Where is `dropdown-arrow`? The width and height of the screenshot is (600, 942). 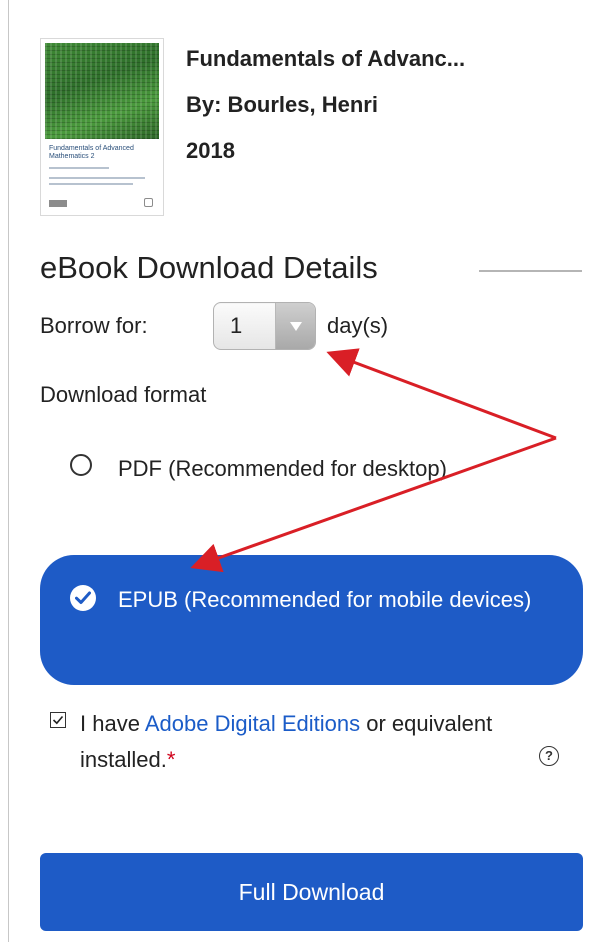
dropdown-arrow is located at coordinates (295, 326).